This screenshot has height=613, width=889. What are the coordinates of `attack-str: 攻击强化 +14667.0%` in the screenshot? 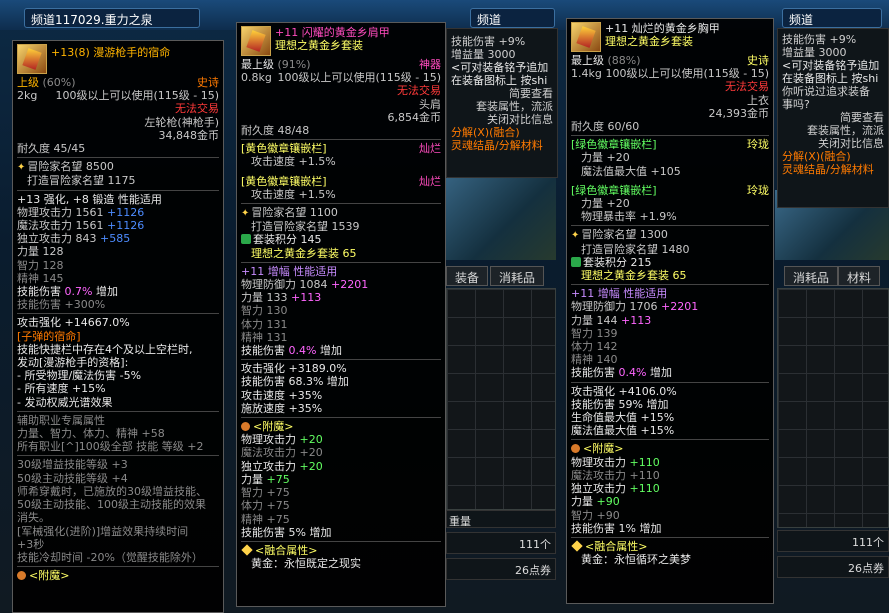 It's located at (73, 323).